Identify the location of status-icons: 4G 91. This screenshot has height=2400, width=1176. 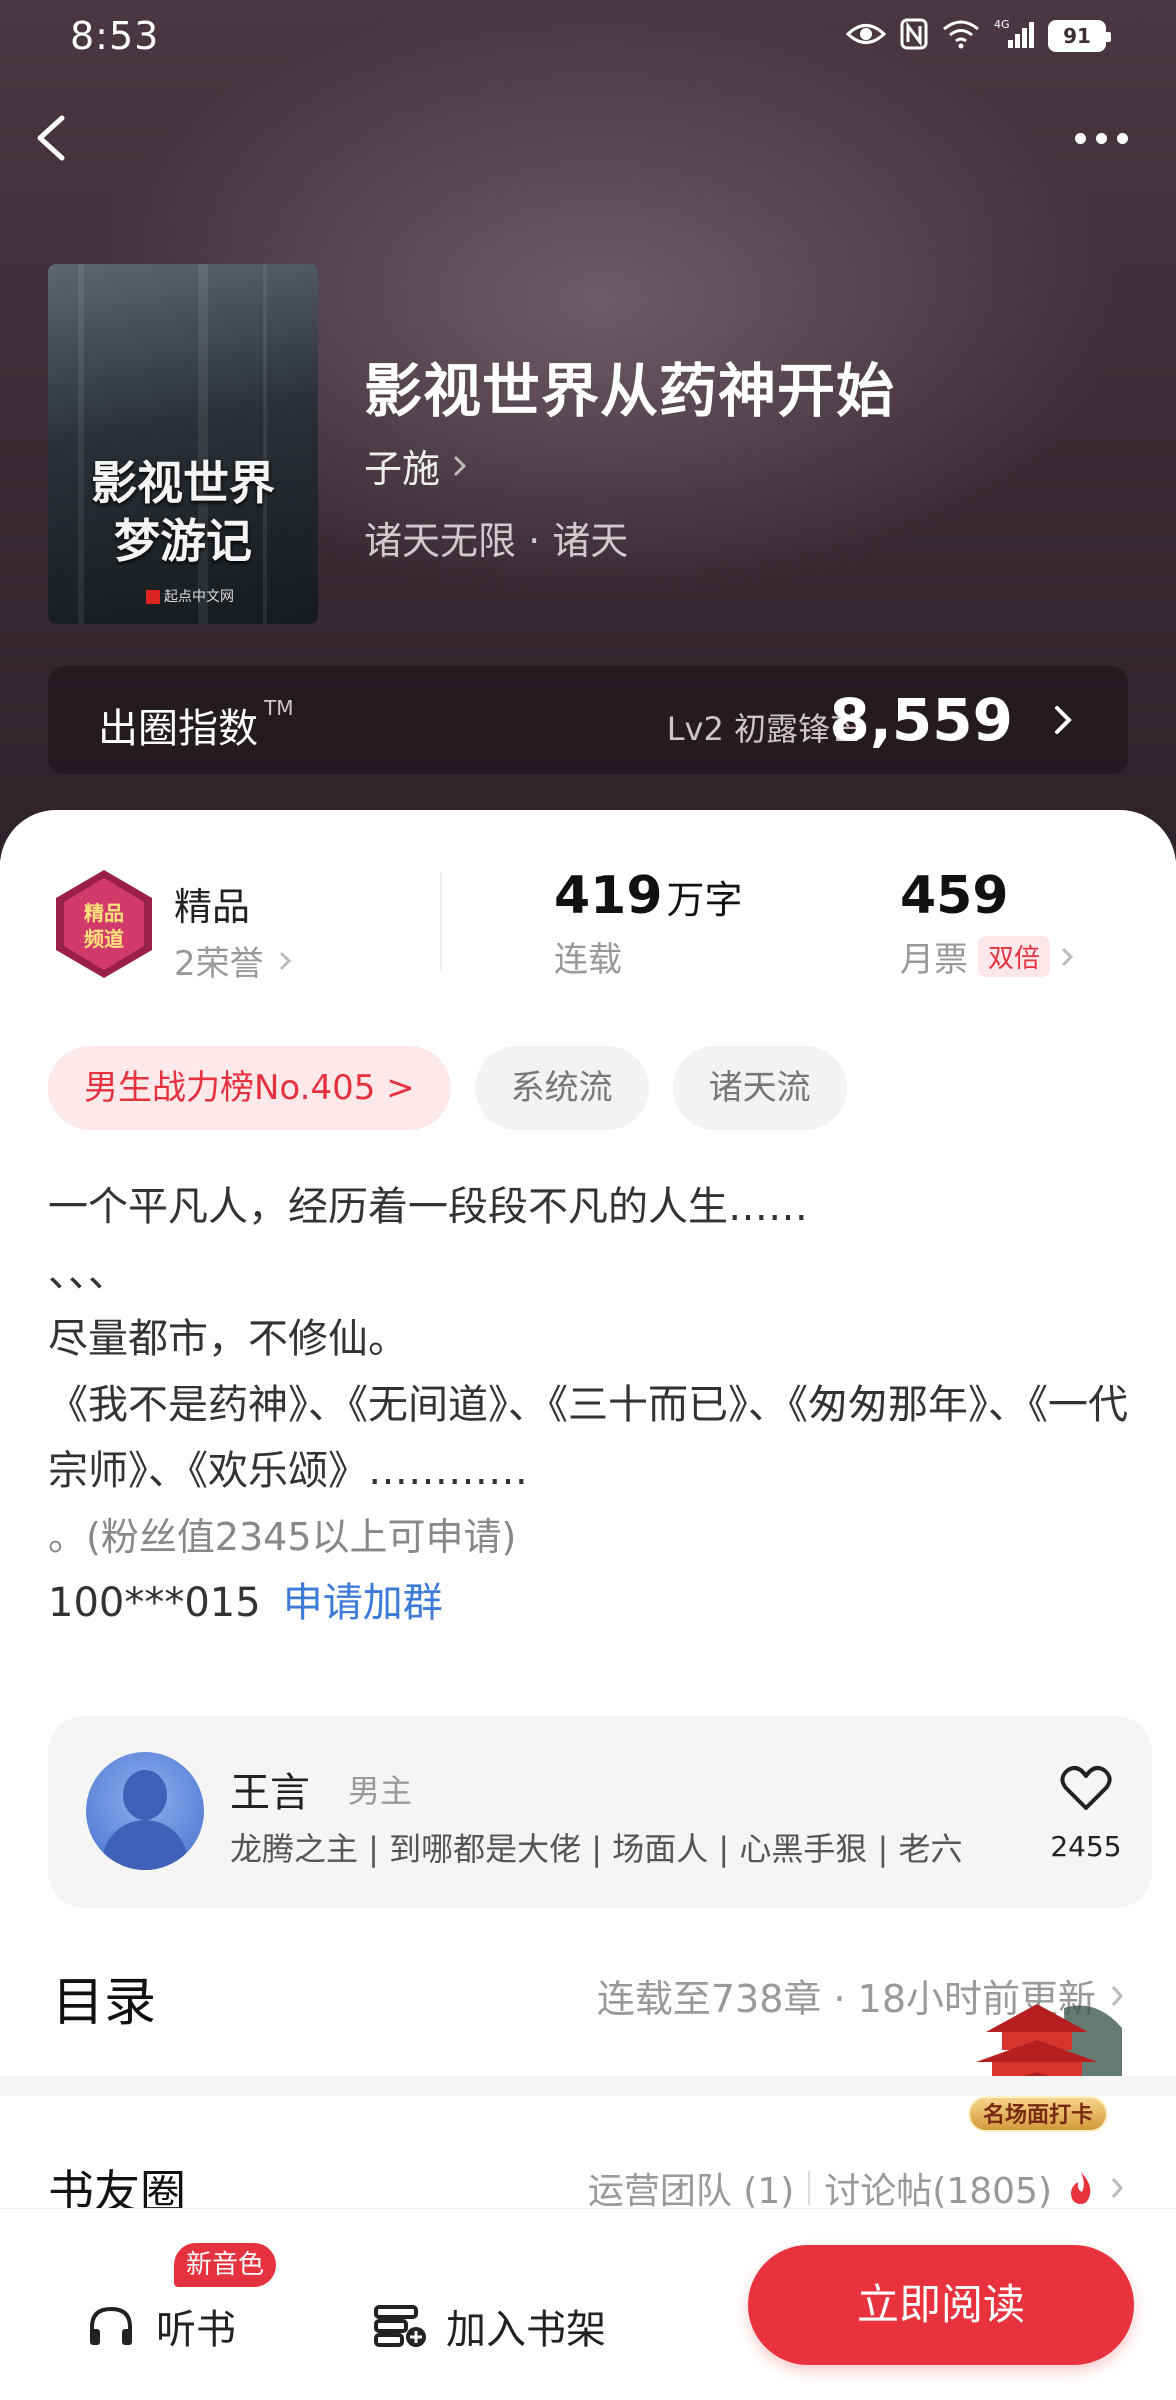
(978, 36).